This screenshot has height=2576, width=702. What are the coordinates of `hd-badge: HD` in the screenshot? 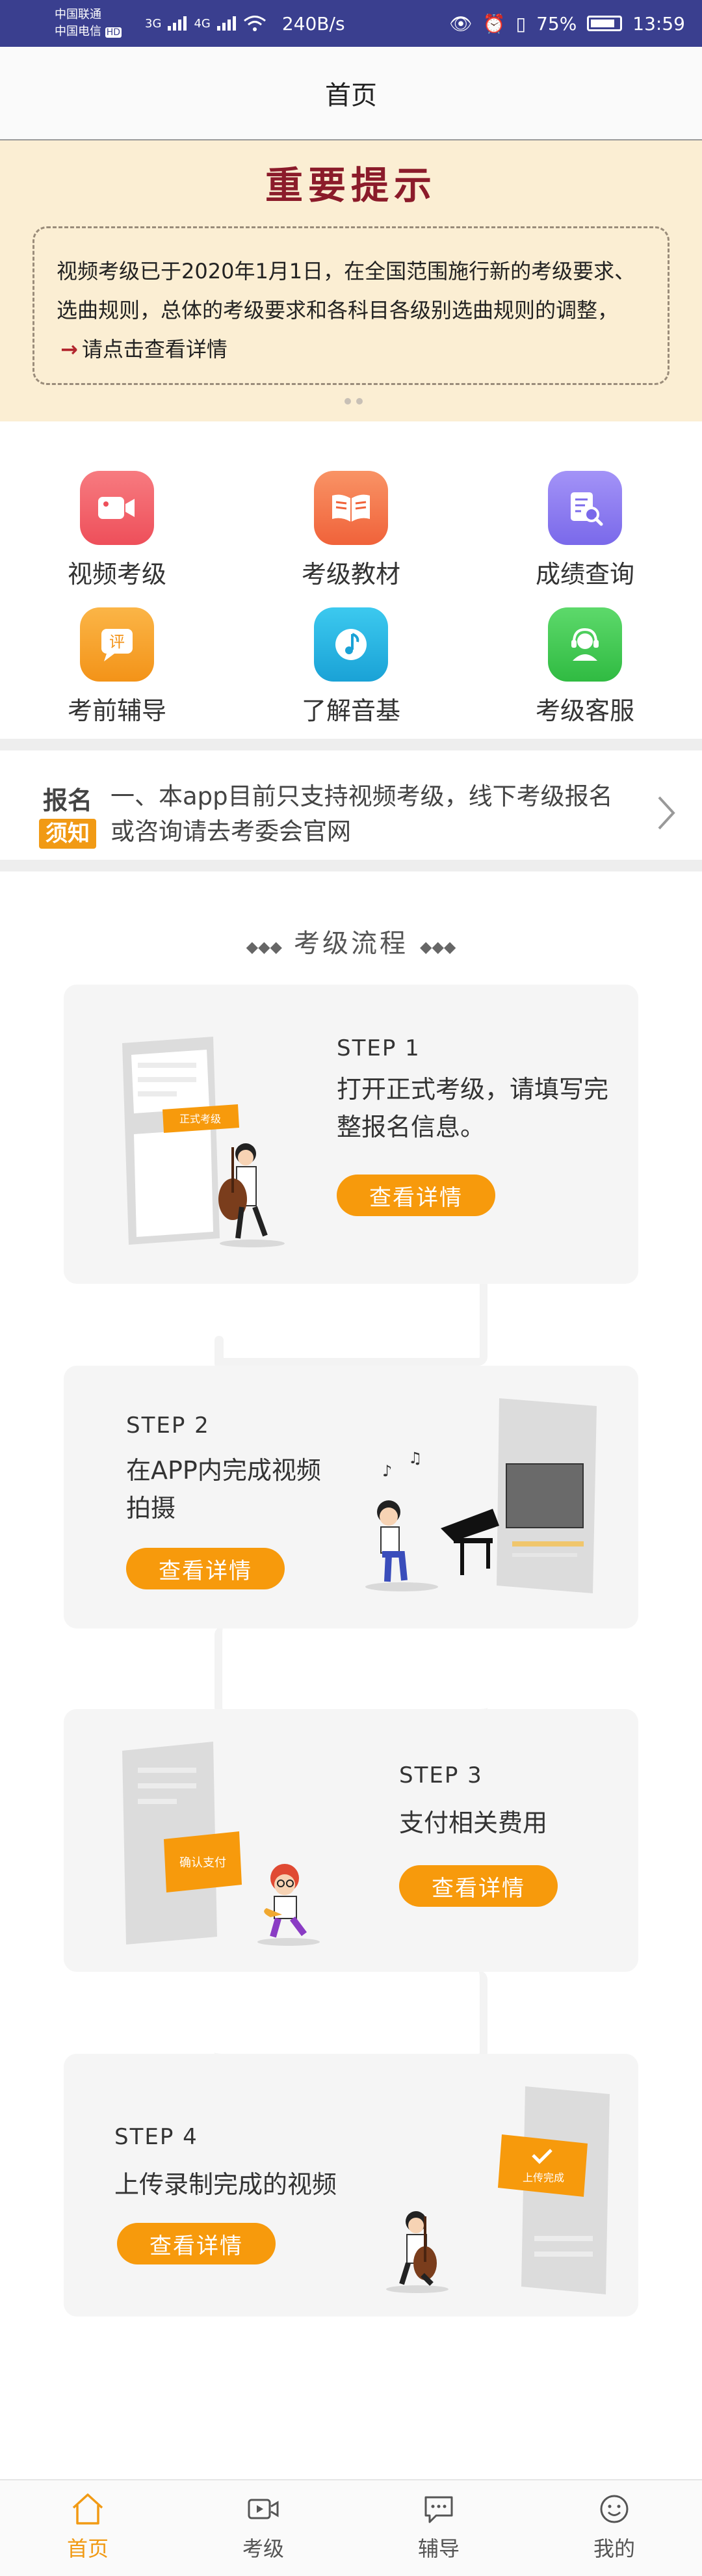 It's located at (113, 32).